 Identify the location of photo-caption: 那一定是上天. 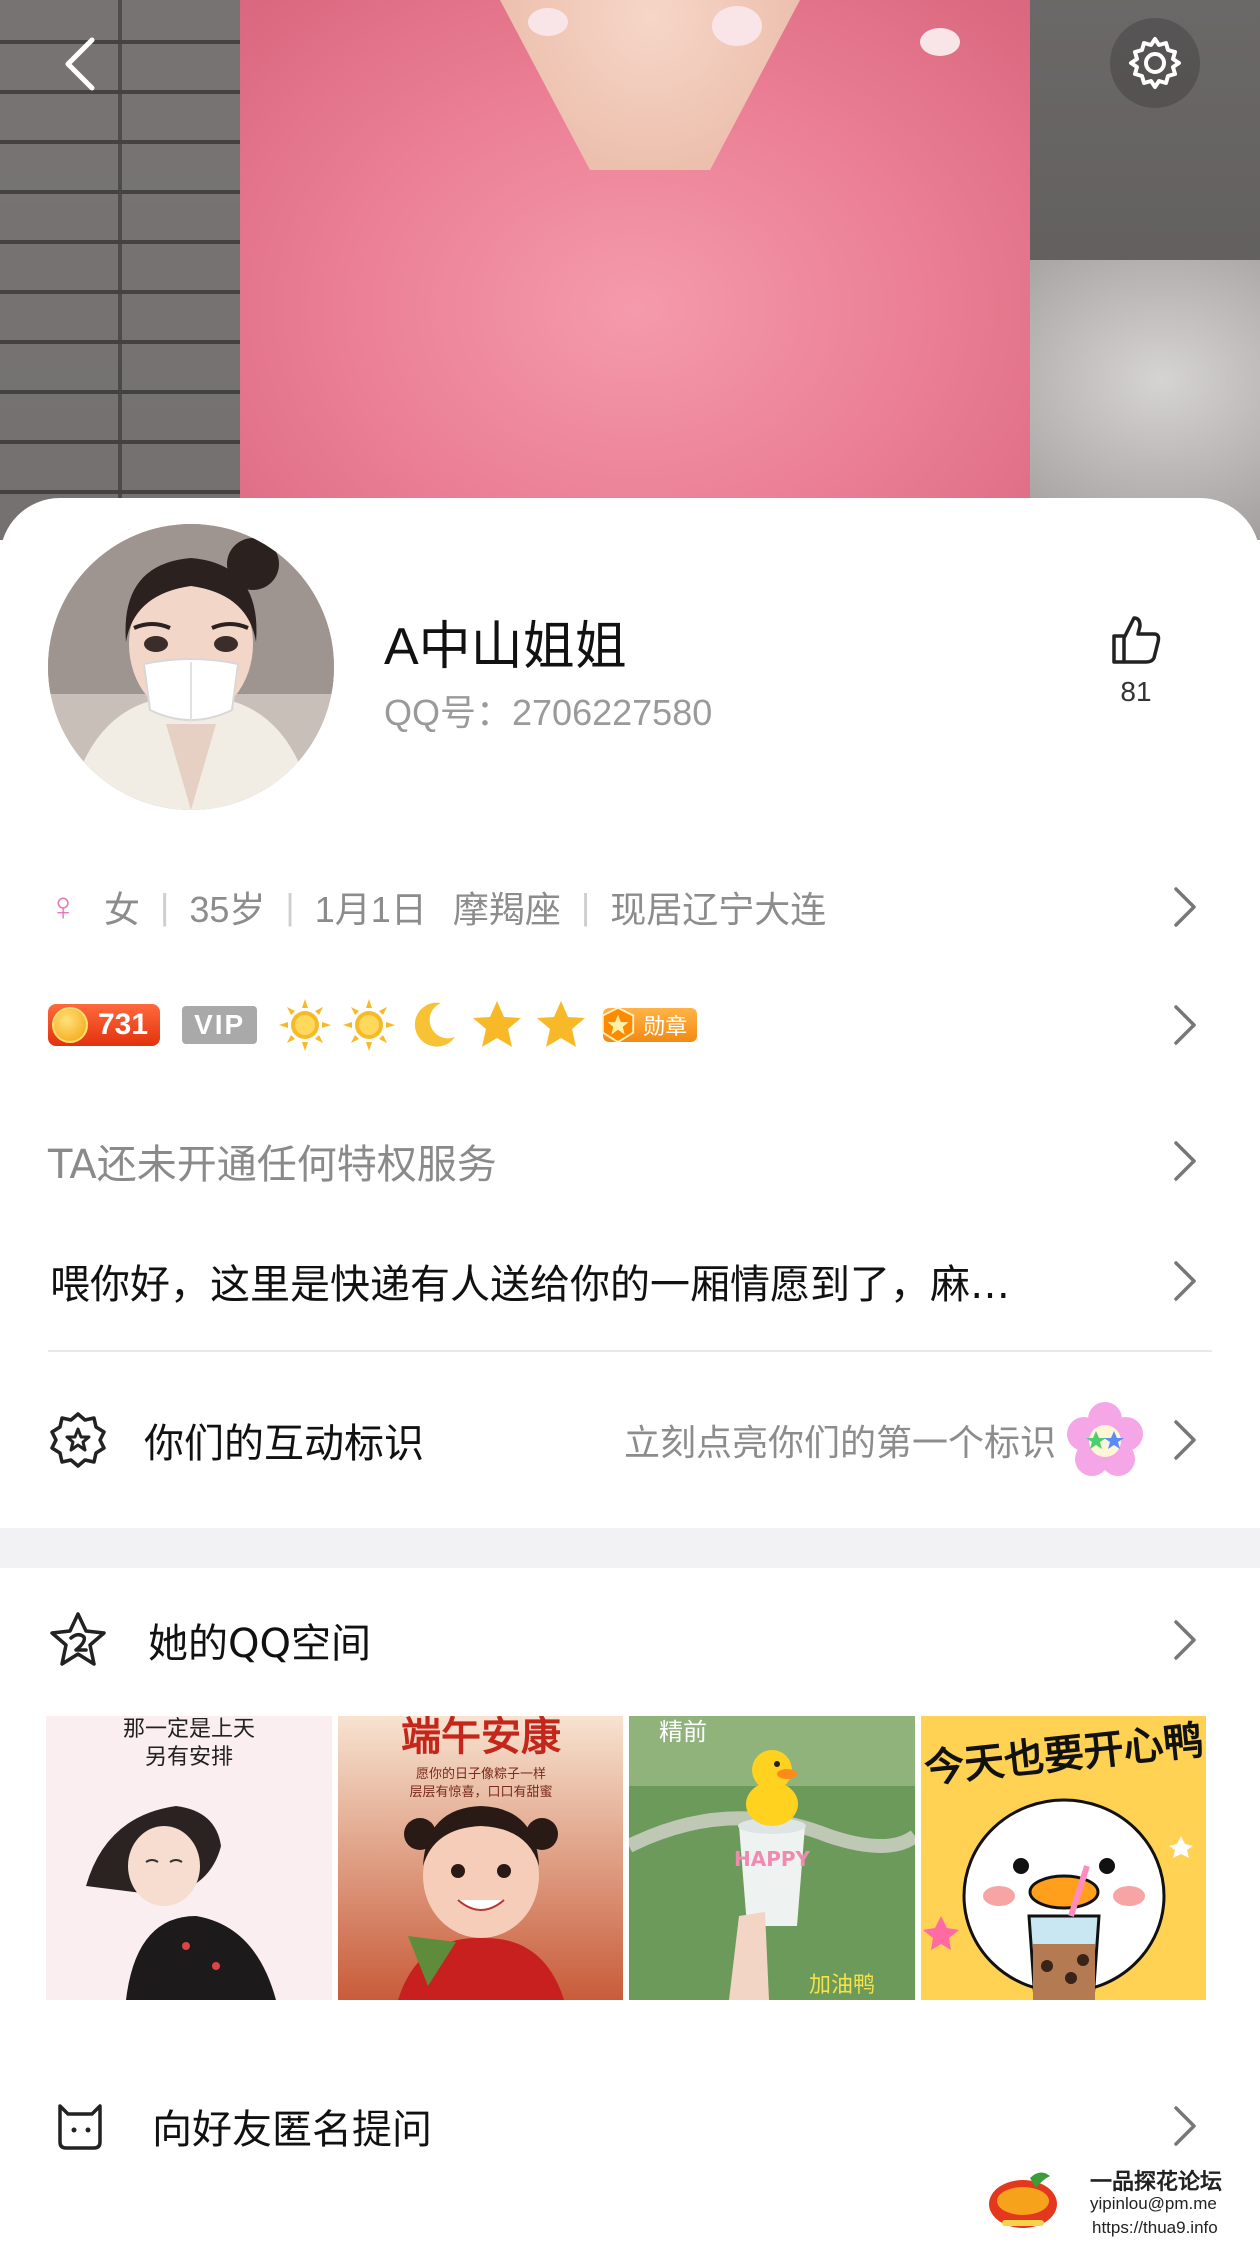
(189, 1729).